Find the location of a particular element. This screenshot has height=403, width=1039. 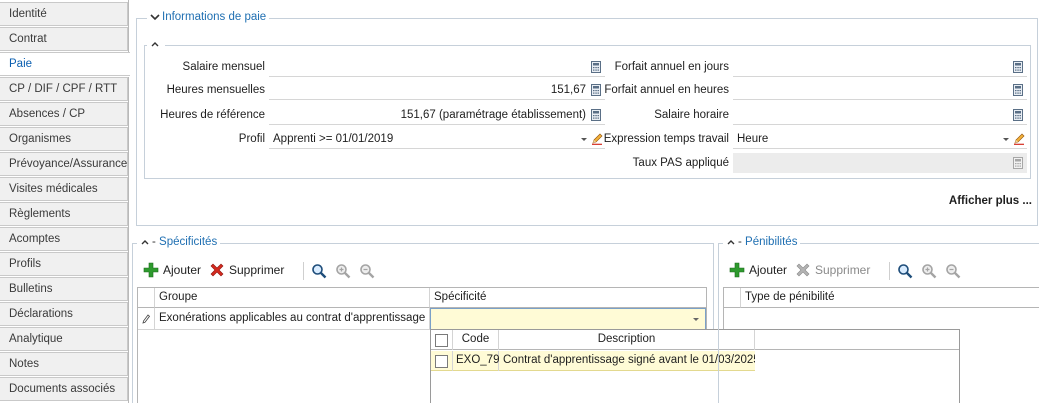

paie-group-header: Informations de paie is located at coordinates (208, 17).